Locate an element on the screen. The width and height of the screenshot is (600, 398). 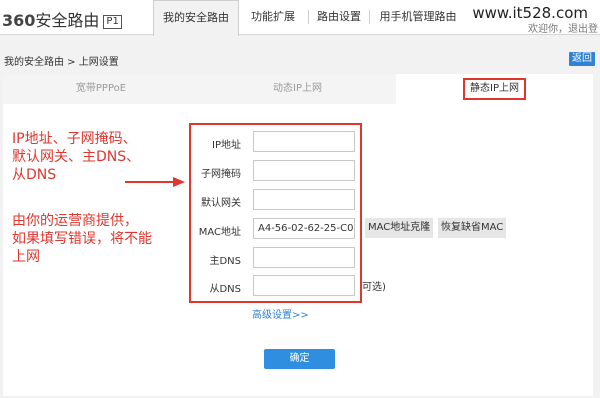
brand-logo: 360安全路由 P1 is located at coordinates (62, 18).